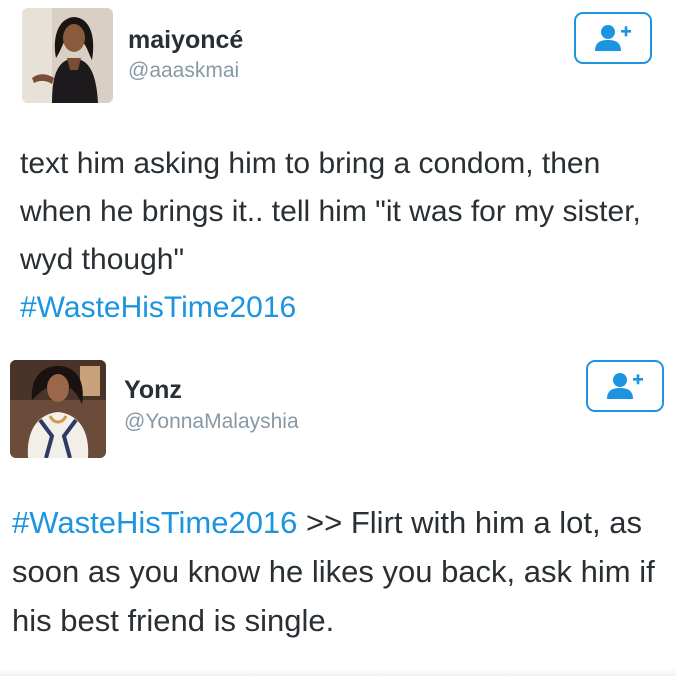 This screenshot has height=676, width=676. I want to click on display-name: Yonz, so click(153, 390).